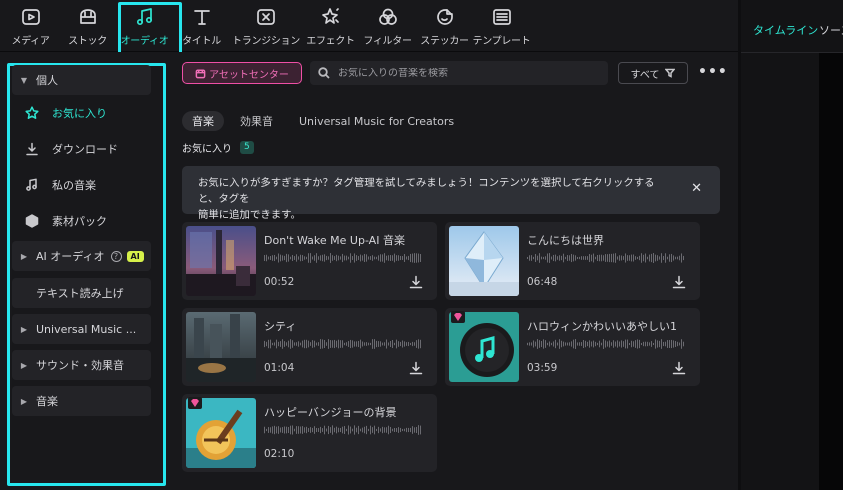 The height and width of the screenshot is (490, 843). Describe the element at coordinates (32, 113) in the screenshot. I see `star-icon` at that location.